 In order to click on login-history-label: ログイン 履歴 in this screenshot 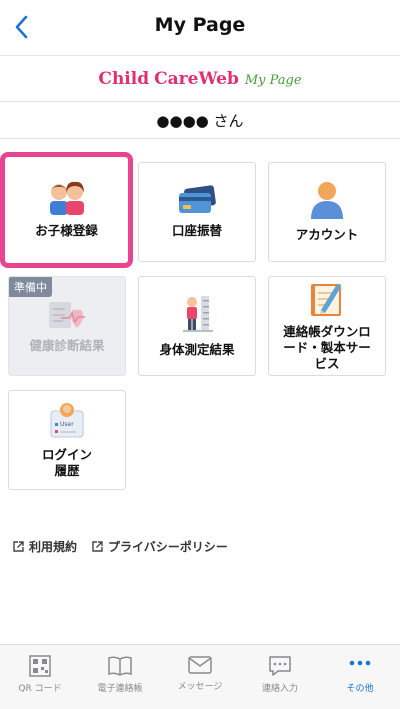, I will do `click(66, 462)`.